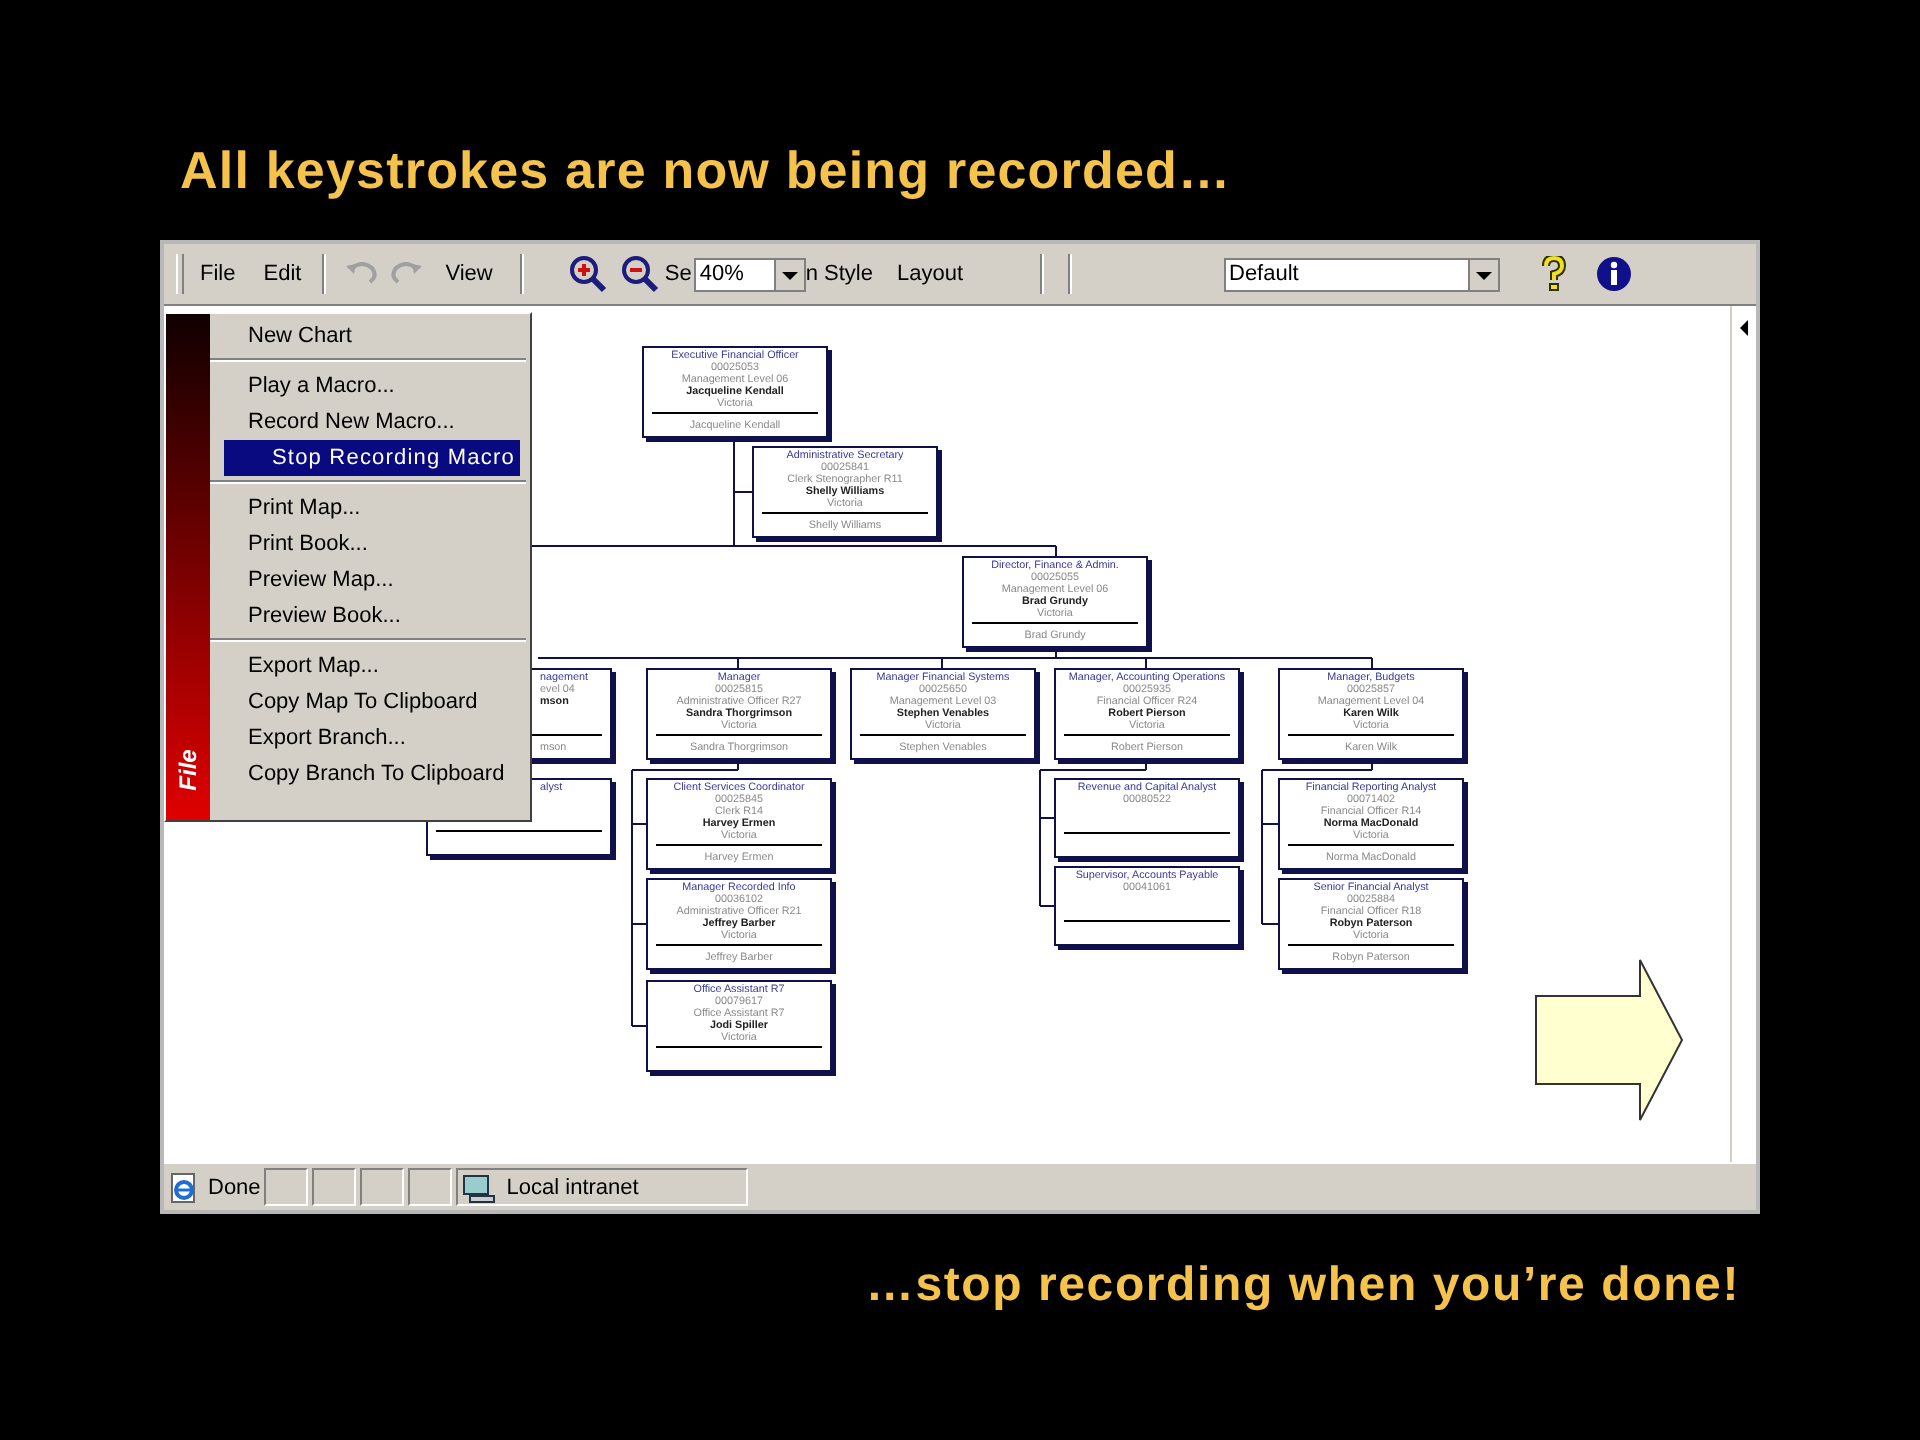 This screenshot has height=1440, width=1920. Describe the element at coordinates (572, 1187) in the screenshot. I see `zone-text: Local intranet` at that location.